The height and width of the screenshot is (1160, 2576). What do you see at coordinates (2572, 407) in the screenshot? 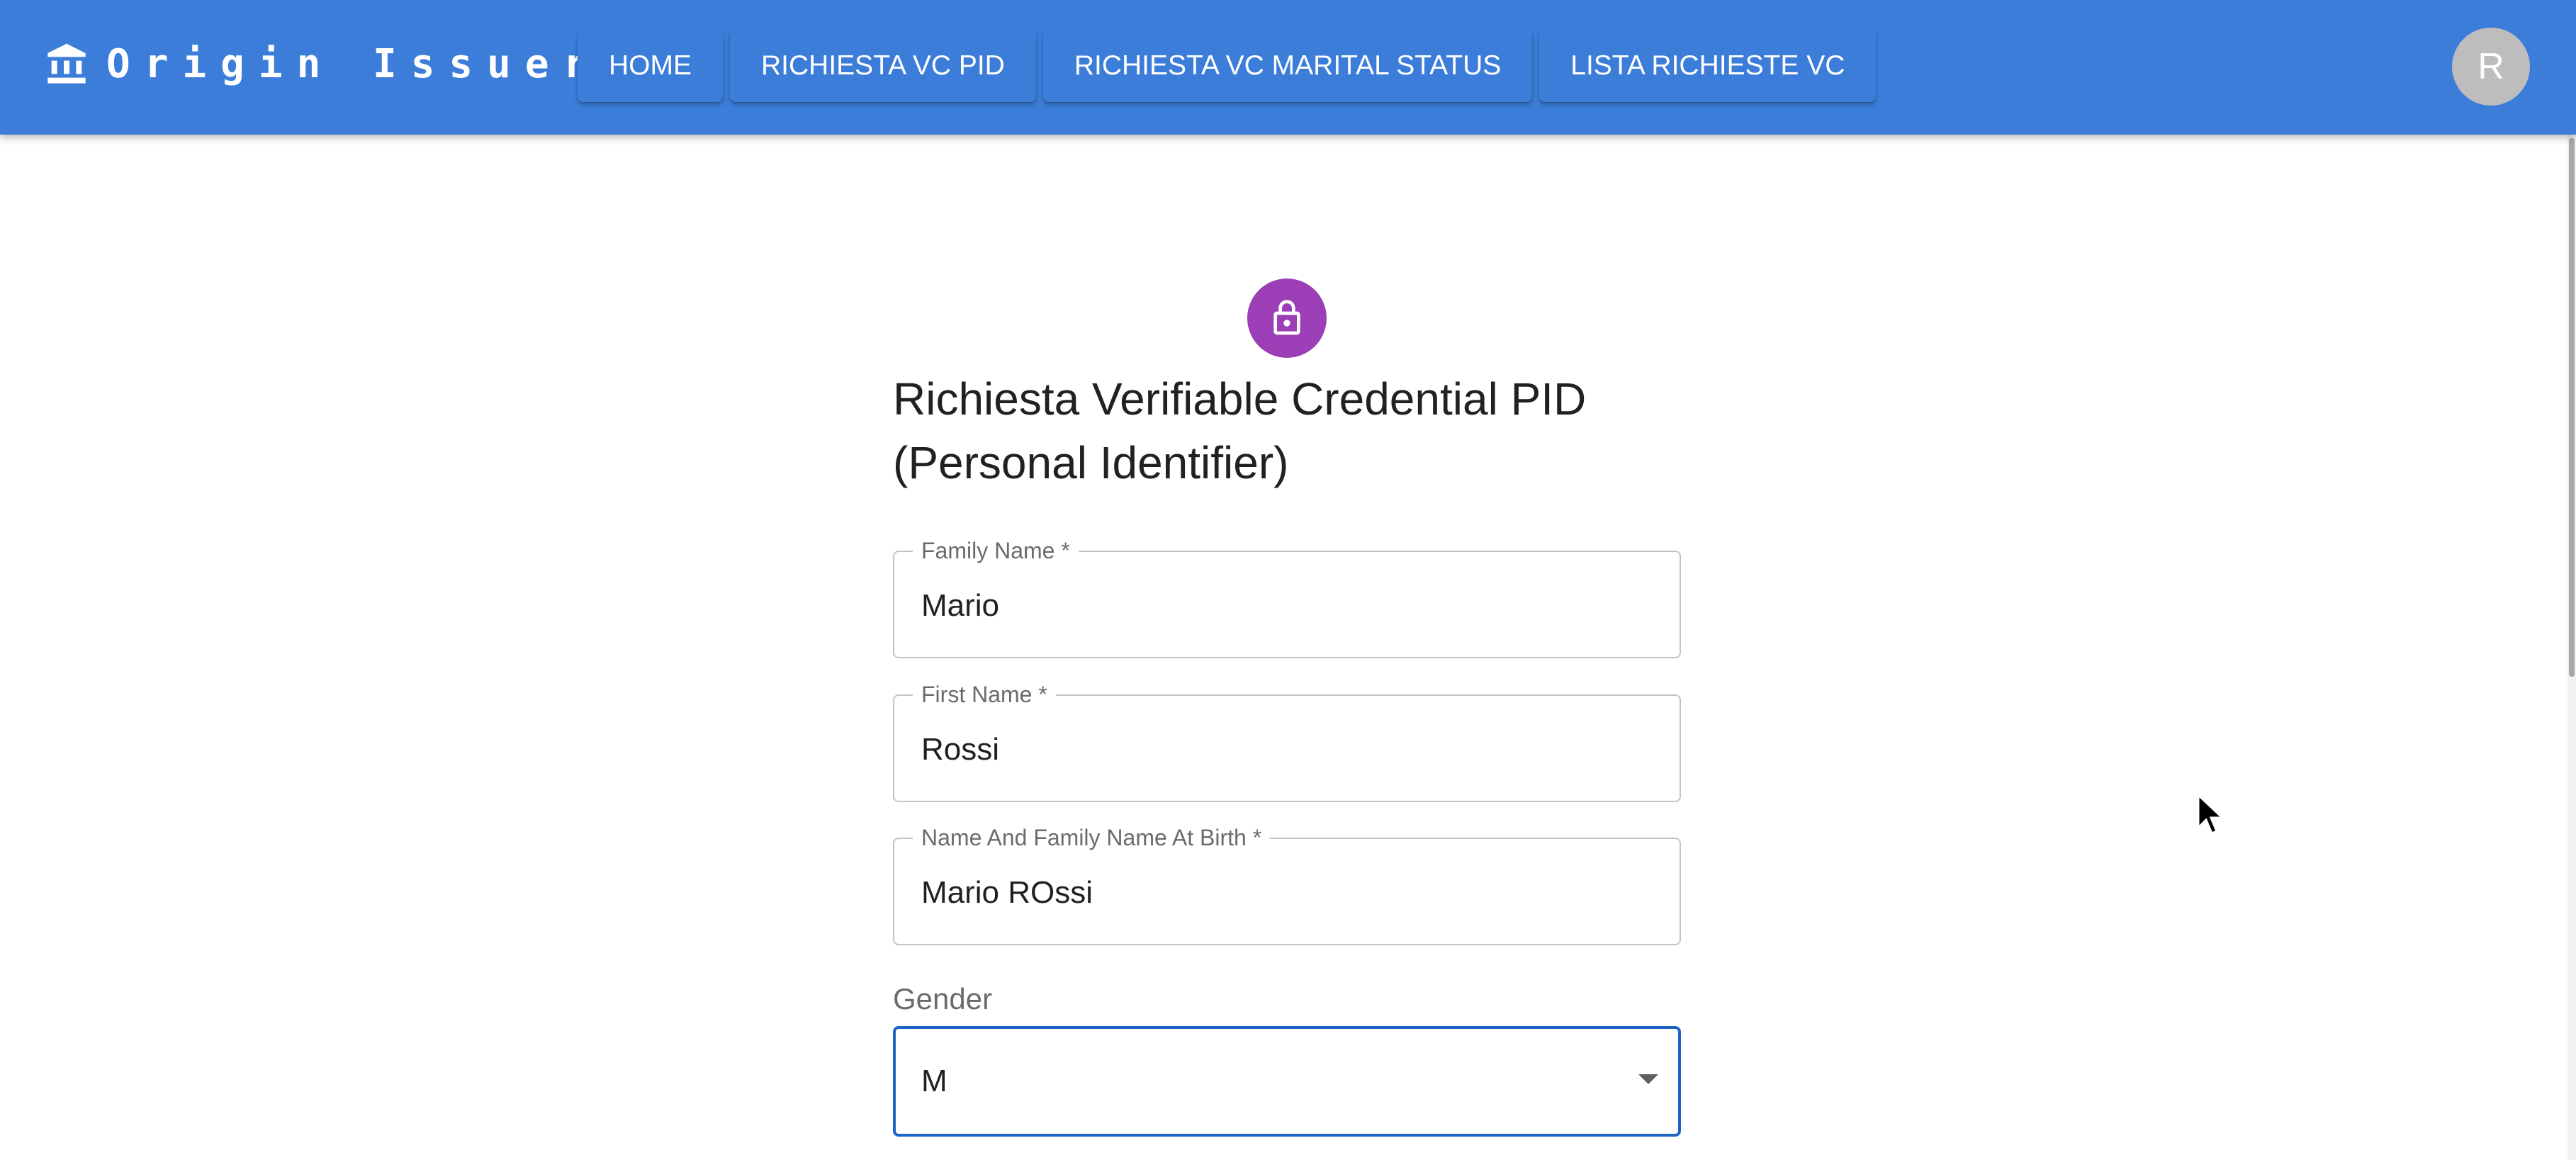
I see `scrollbar-thumb` at bounding box center [2572, 407].